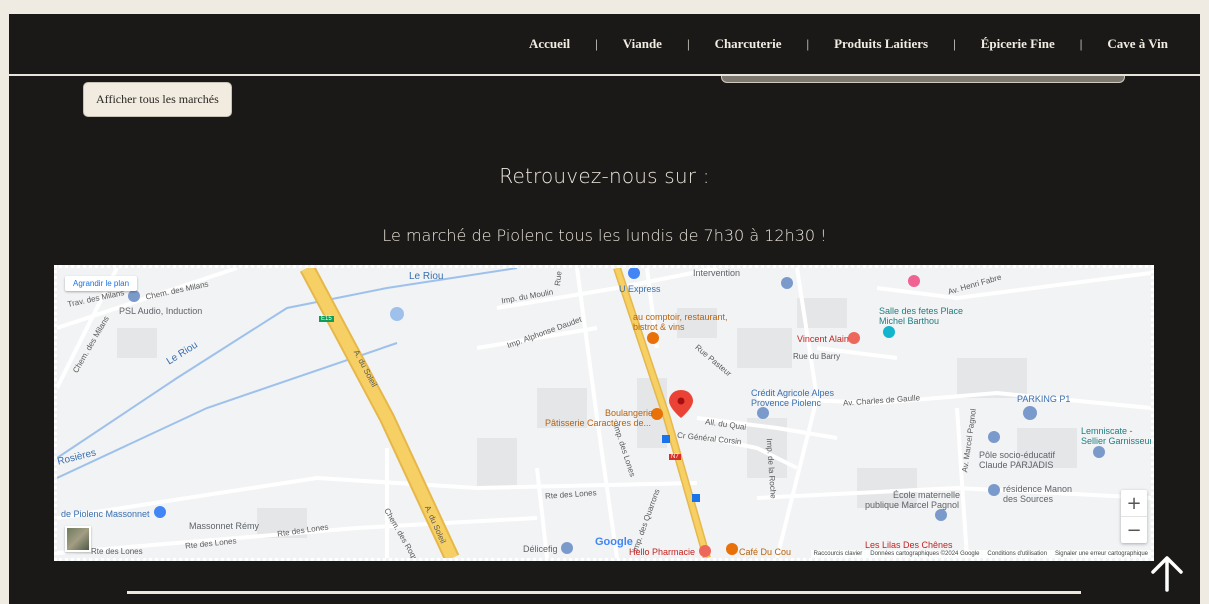  I want to click on keyboard-shortcuts-link: Raccourcis clavier, so click(838, 554).